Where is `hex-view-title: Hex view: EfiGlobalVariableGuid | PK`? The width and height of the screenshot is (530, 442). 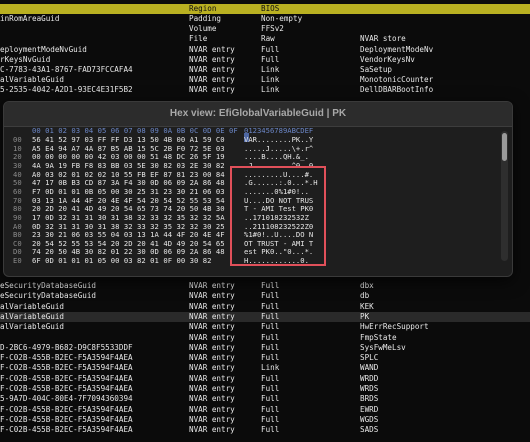 hex-view-title: Hex view: EfiGlobalVariableGuid | PK is located at coordinates (258, 113).